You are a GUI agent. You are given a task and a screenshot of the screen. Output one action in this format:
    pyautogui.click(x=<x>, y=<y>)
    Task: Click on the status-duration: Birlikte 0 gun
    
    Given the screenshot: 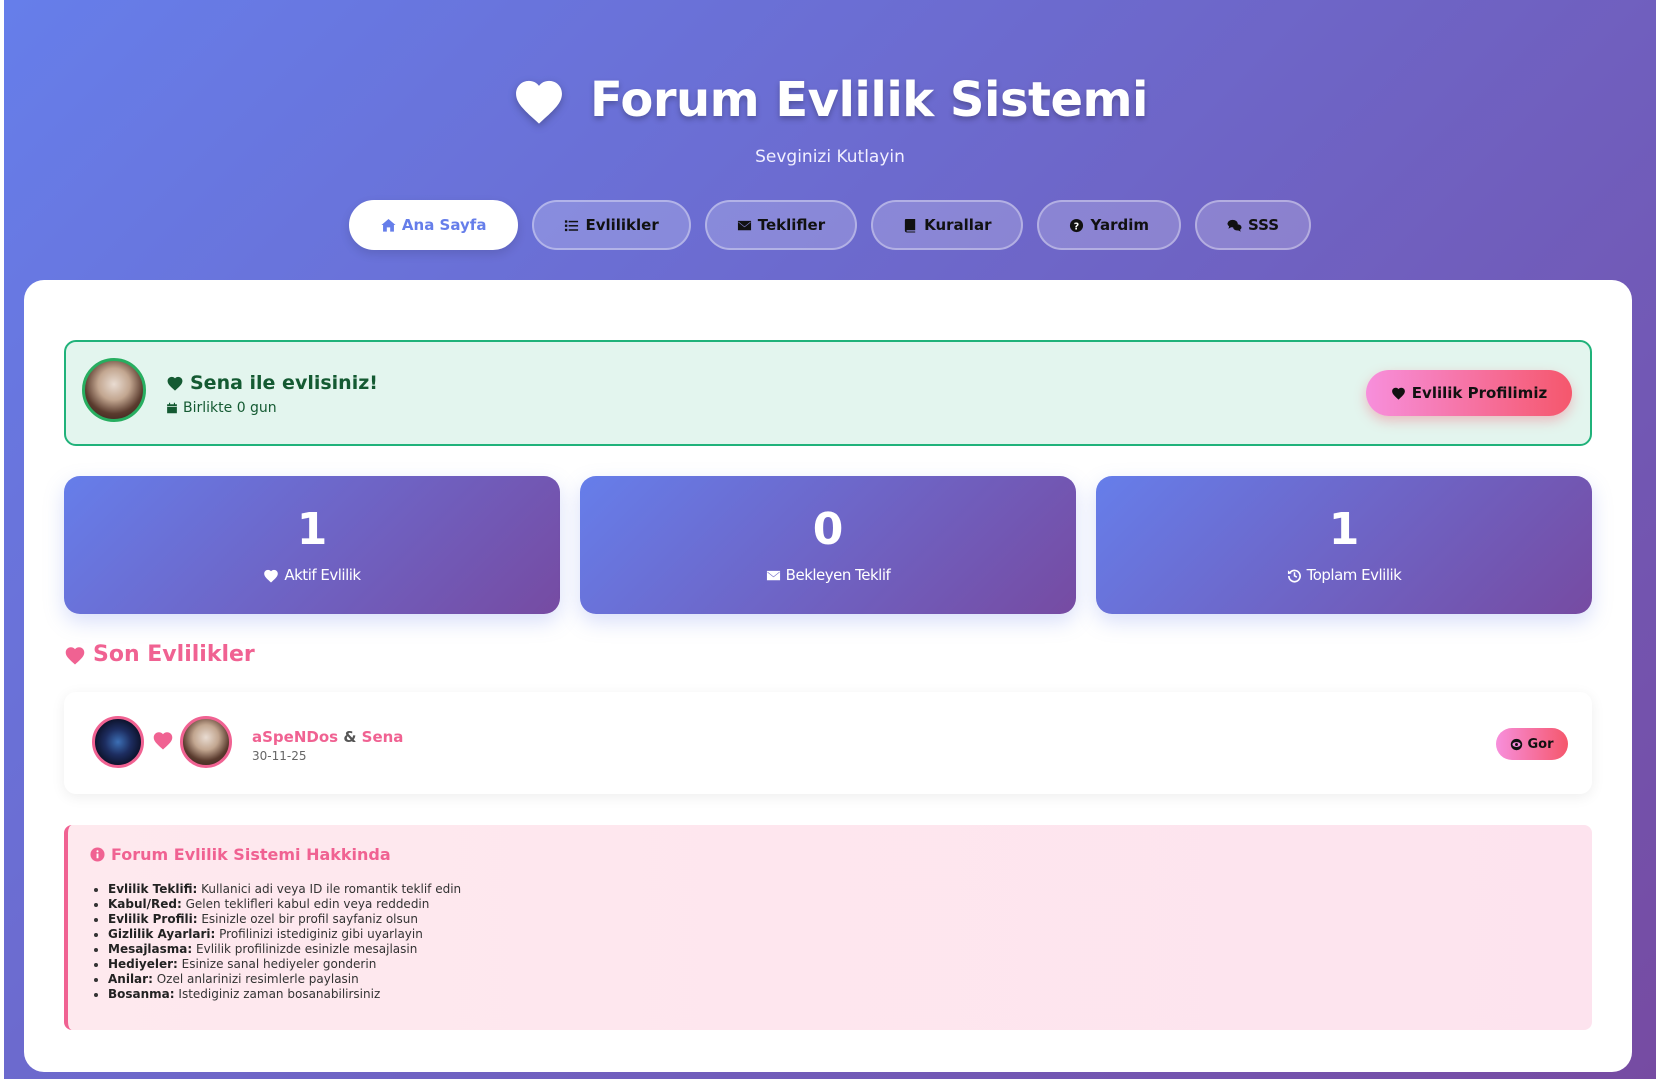 What is the action you would take?
    pyautogui.click(x=221, y=408)
    